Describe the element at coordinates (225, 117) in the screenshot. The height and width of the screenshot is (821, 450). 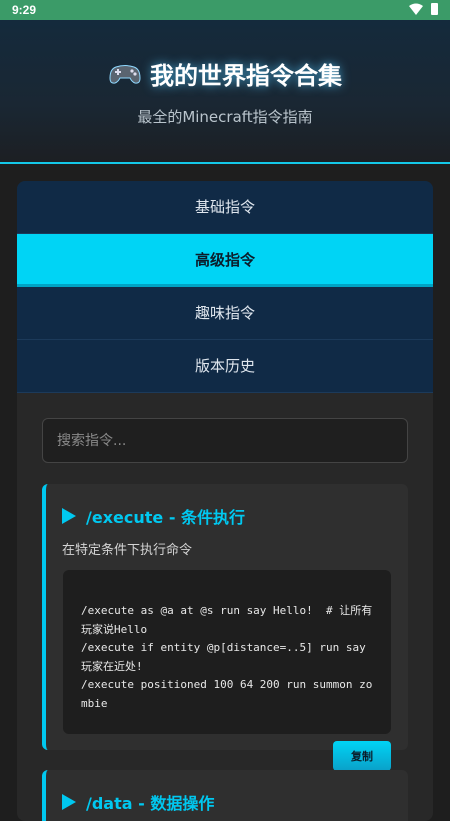
I see `page-subtitle: 最全的Minecraft指令指南` at that location.